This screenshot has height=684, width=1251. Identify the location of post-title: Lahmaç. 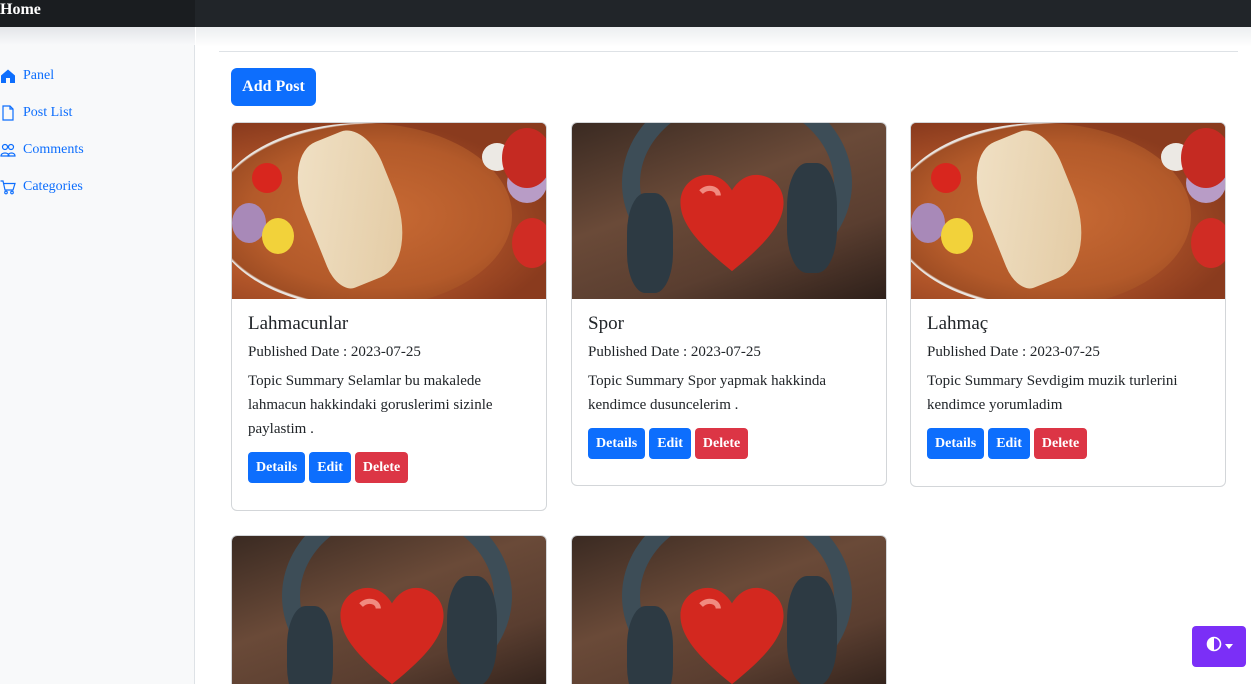
(958, 323).